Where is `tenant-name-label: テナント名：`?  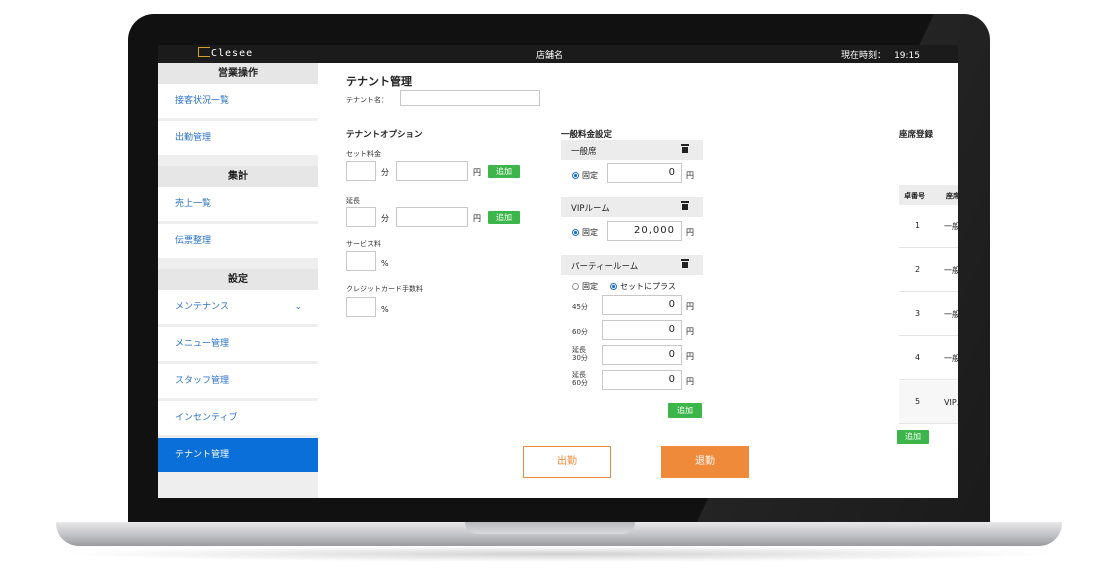
tenant-name-label: テナント名： is located at coordinates (367, 100).